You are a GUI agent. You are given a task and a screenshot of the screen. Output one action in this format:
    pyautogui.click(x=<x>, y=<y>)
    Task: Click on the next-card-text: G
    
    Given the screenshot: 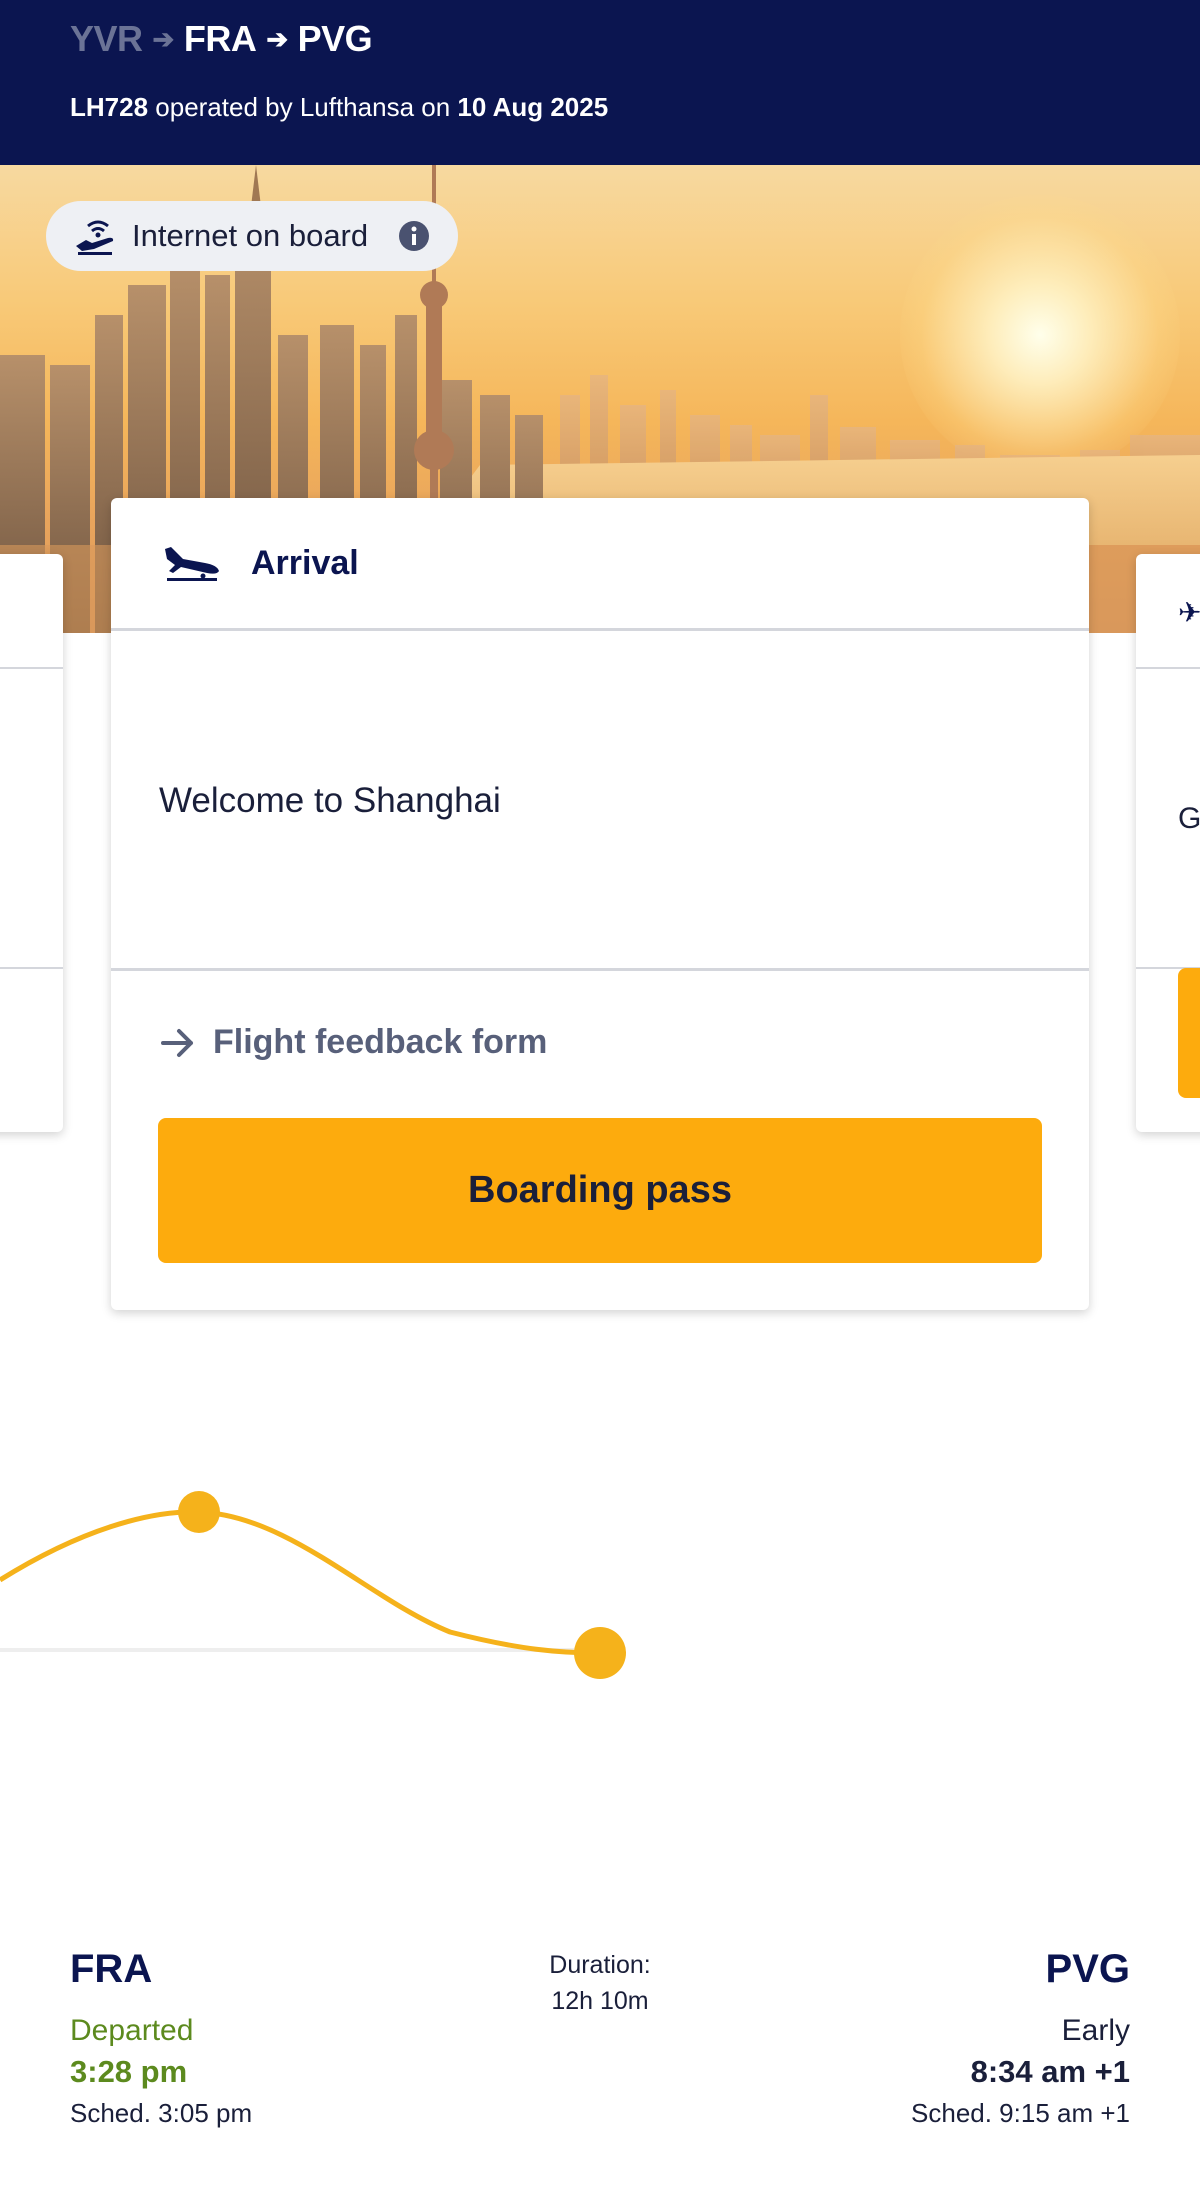 What is the action you would take?
    pyautogui.click(x=1189, y=818)
    